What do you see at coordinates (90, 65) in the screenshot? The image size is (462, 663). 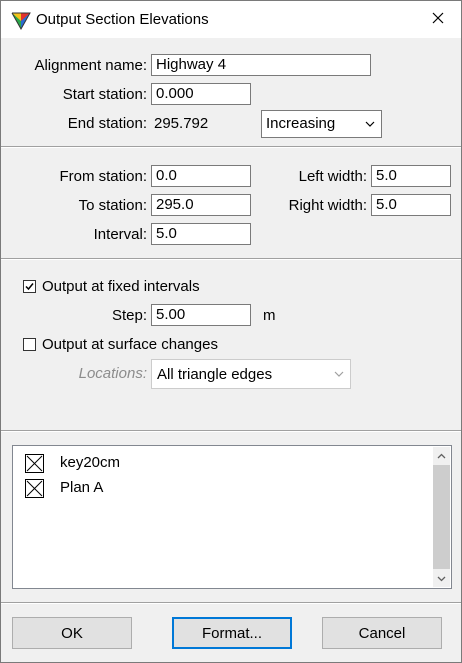 I see `alignment-name-label: Alignment name:` at bounding box center [90, 65].